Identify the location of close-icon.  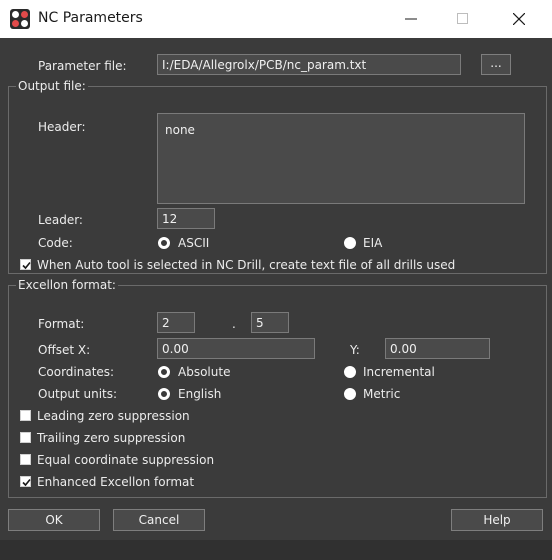
(519, 19).